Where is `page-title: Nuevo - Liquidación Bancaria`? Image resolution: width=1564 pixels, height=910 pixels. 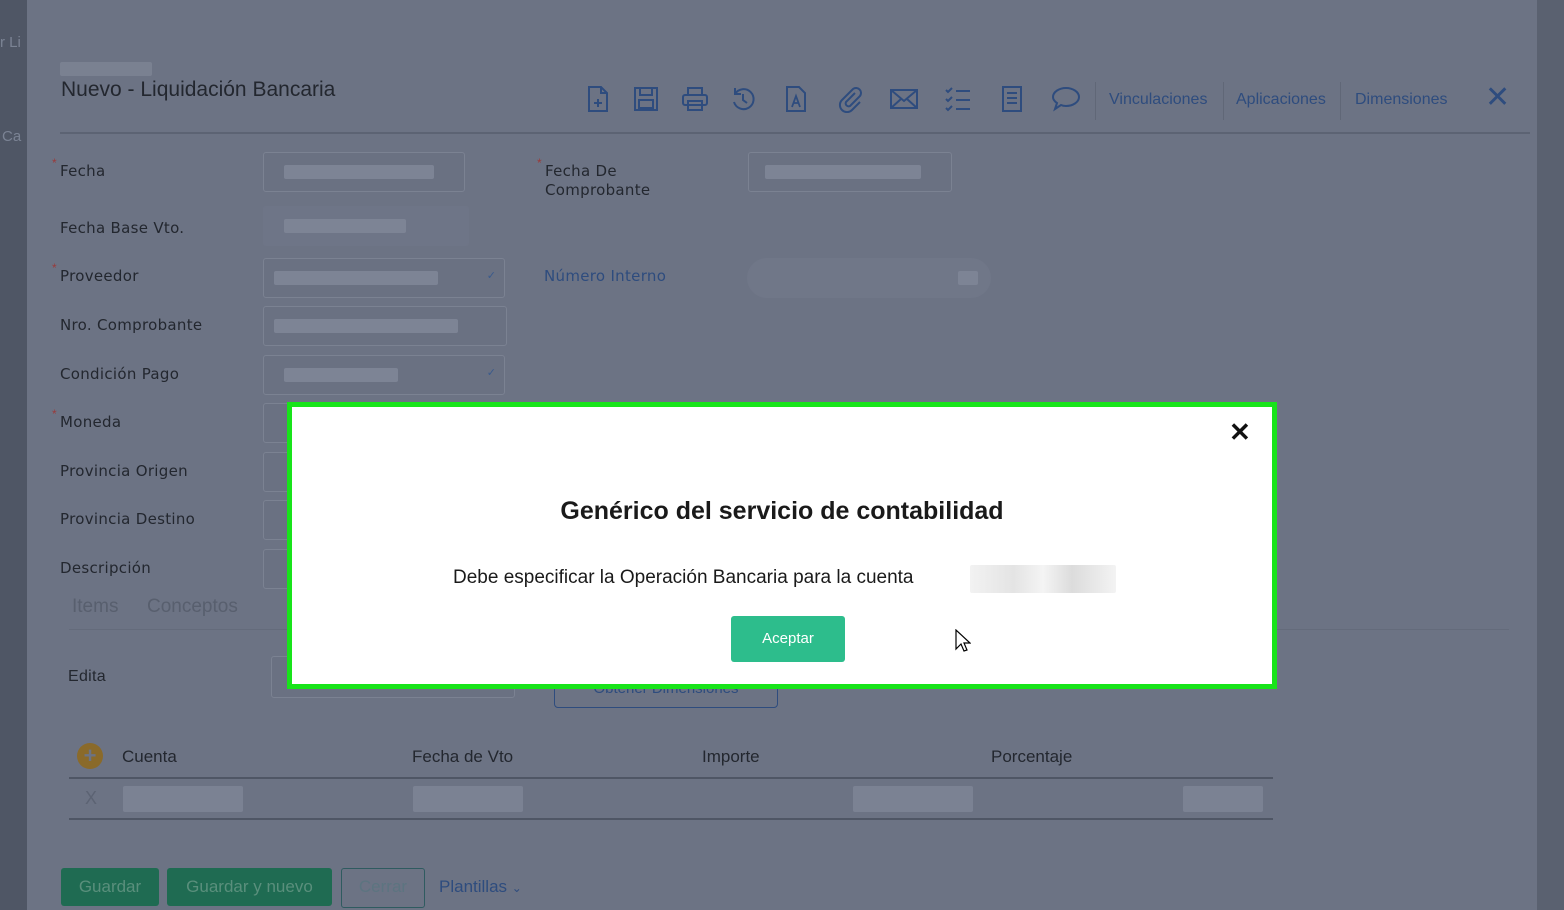 page-title: Nuevo - Liquidación Bancaria is located at coordinates (198, 89).